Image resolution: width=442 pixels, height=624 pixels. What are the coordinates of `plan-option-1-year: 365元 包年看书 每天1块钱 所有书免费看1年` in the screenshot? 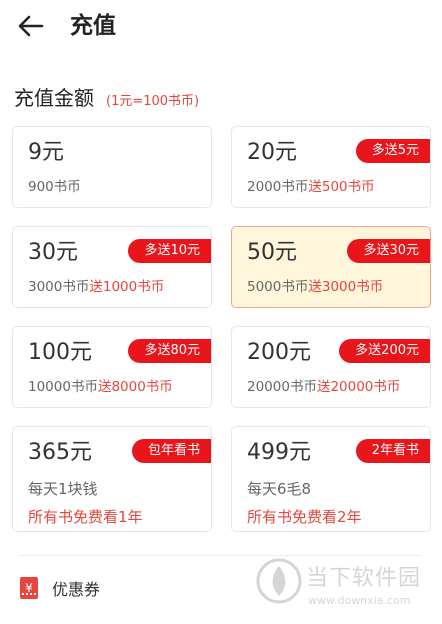 It's located at (112, 479).